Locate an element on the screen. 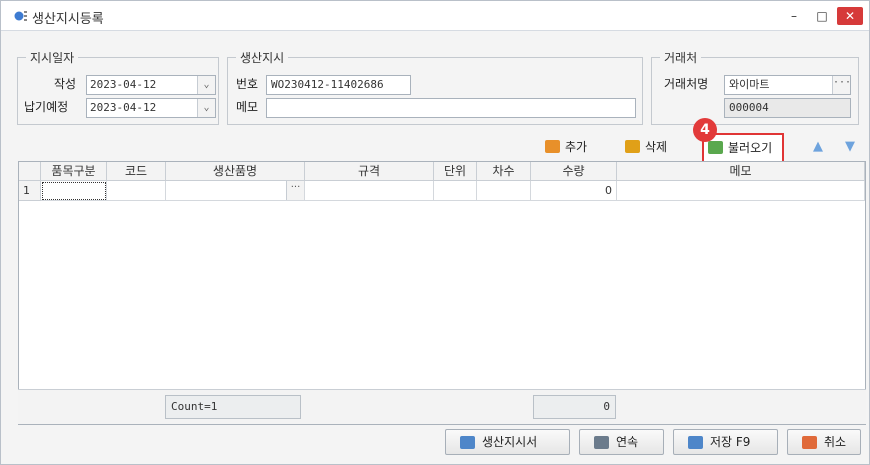  created-date-label: 작성 is located at coordinates (65, 84).